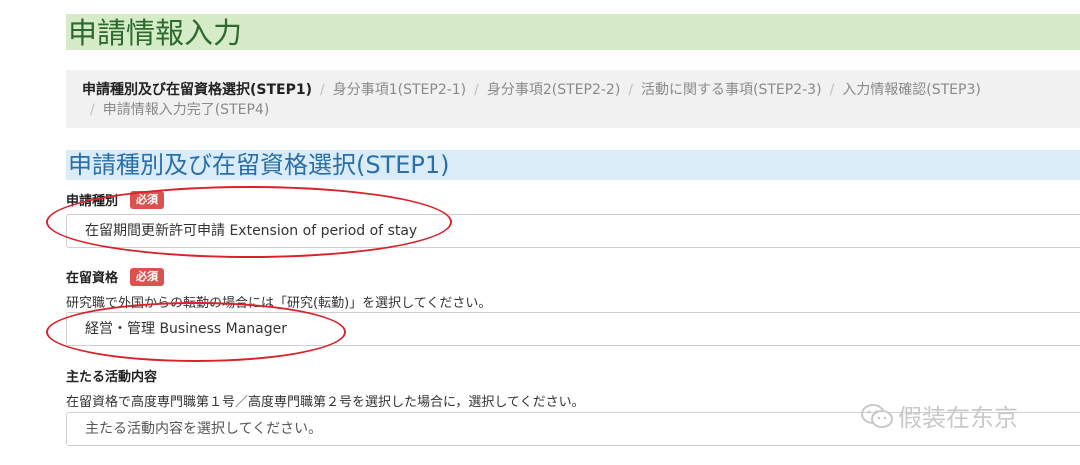 The height and width of the screenshot is (465, 1080). Describe the element at coordinates (186, 110) in the screenshot. I see `breadcrumb-step-4: 申請情報入力完了(STEP4)` at that location.